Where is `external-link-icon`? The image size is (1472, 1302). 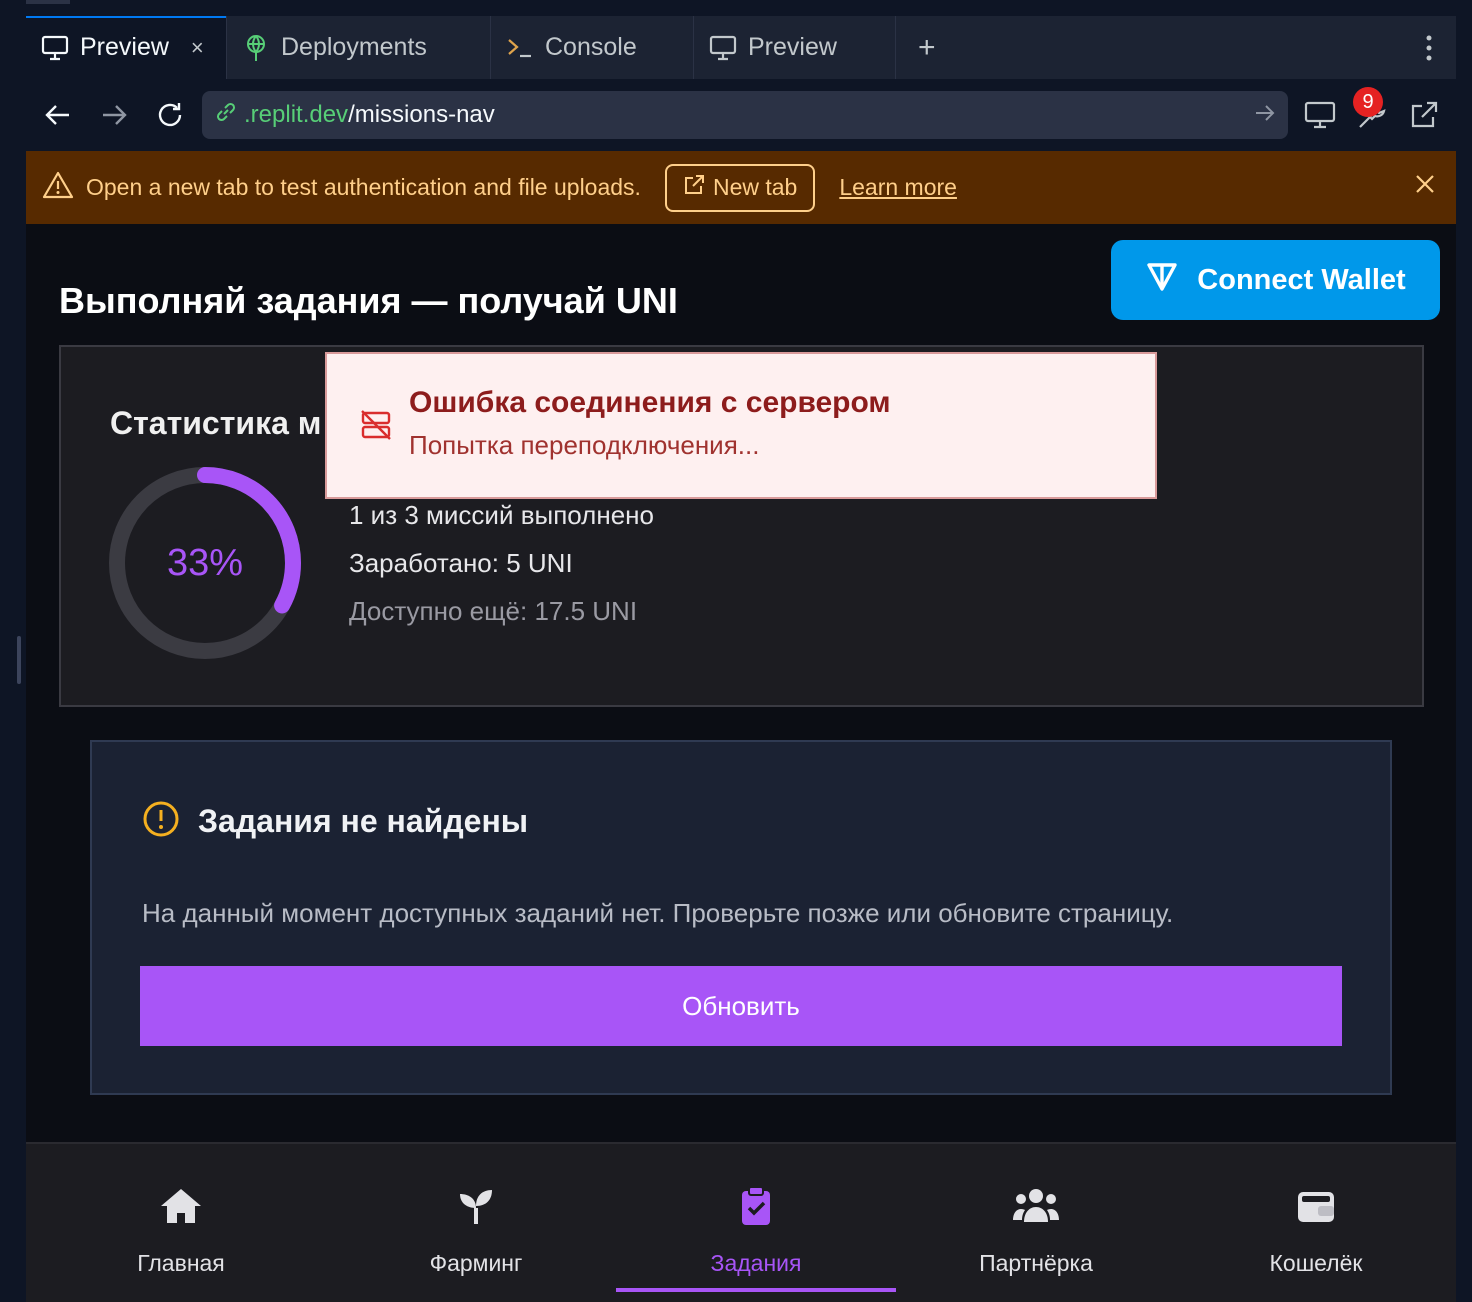
external-link-icon is located at coordinates (694, 188).